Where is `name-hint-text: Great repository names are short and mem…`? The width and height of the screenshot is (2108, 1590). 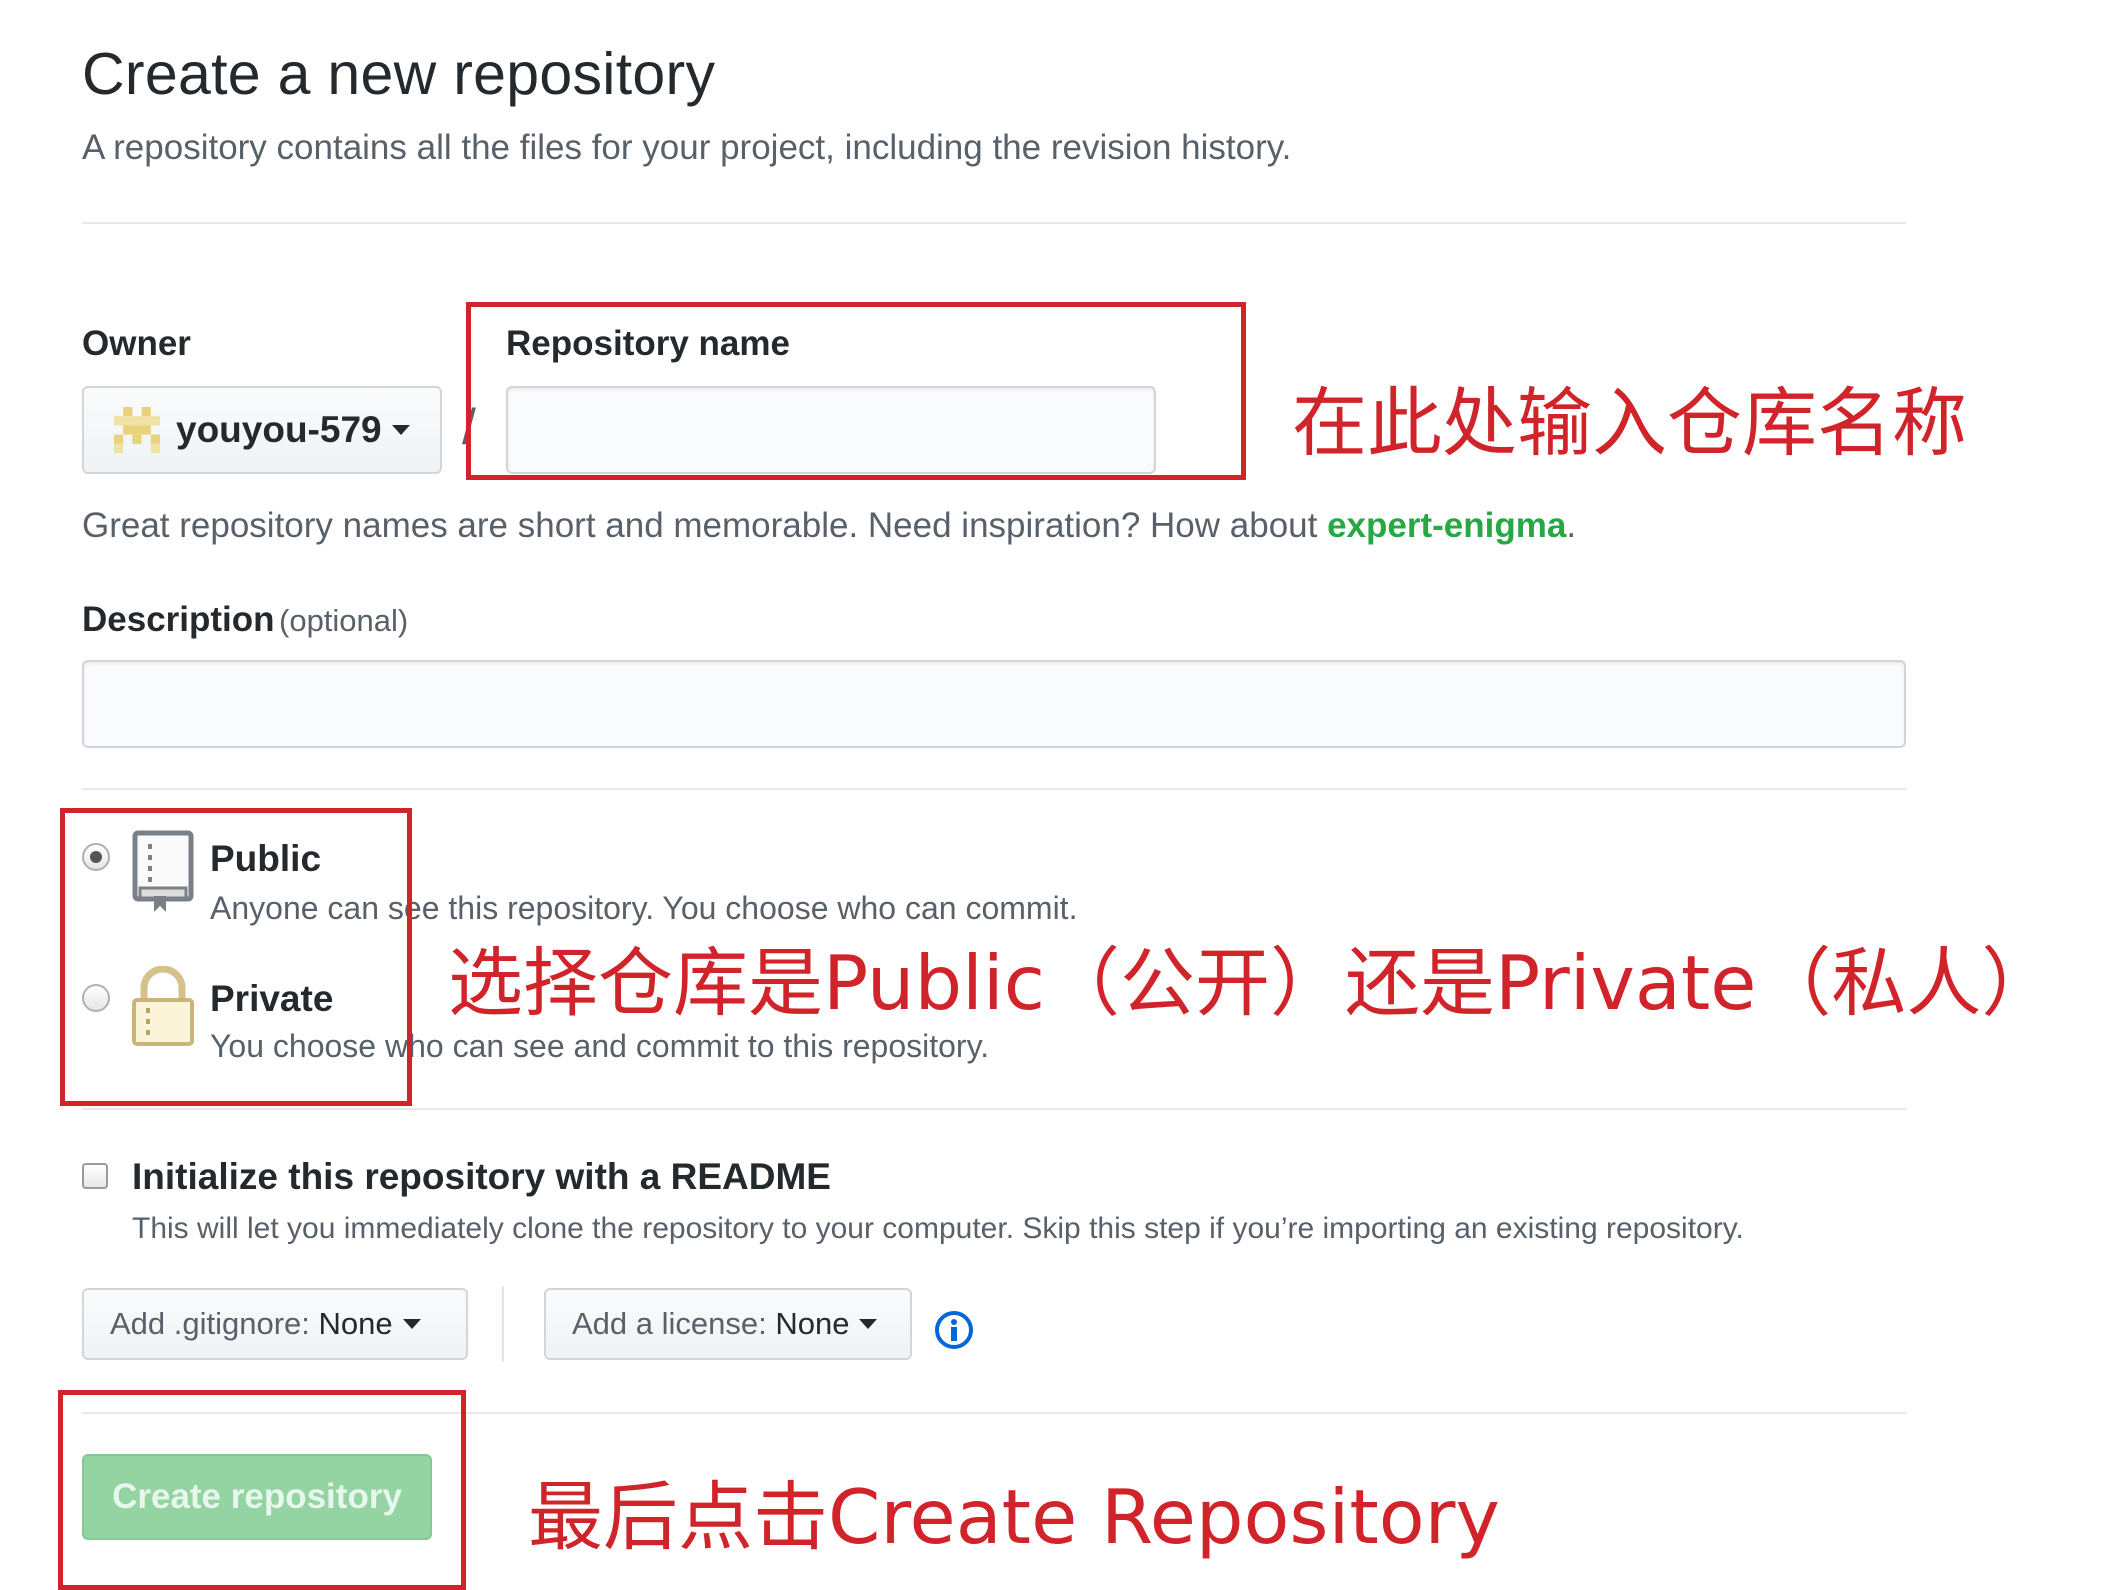
name-hint-text: Great repository names are short and mem… is located at coordinates (705, 525).